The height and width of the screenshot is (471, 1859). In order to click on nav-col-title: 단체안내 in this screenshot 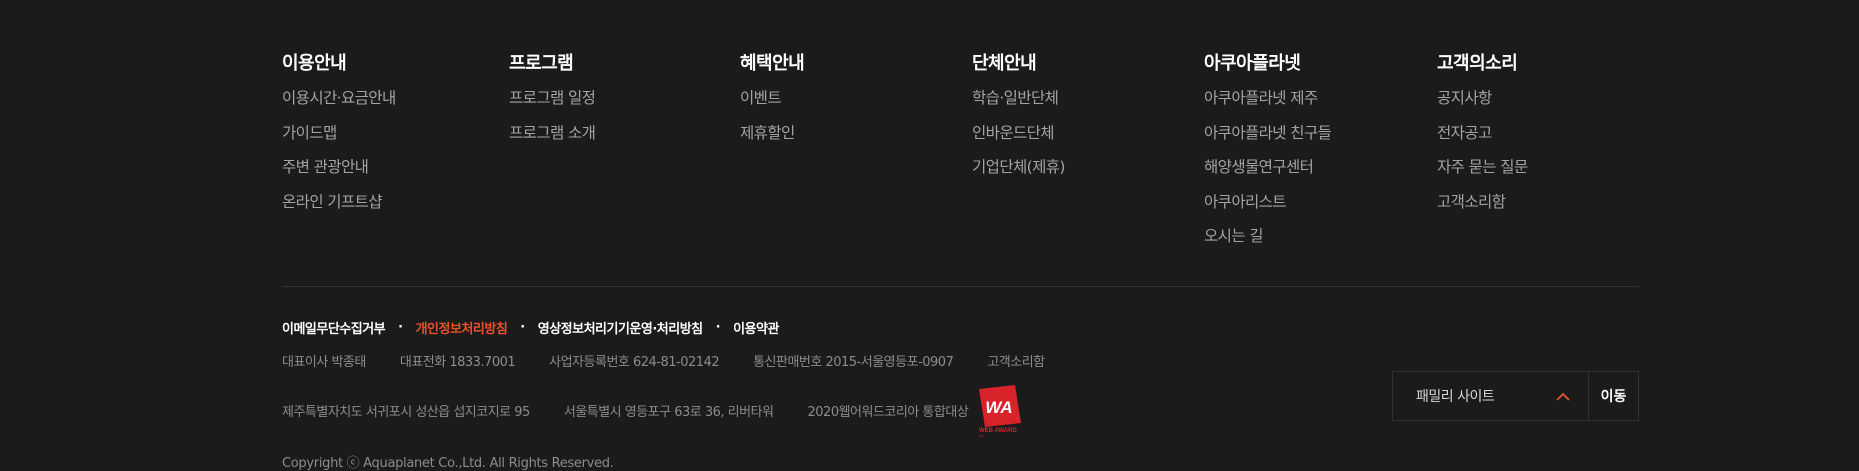, I will do `click(1018, 64)`.